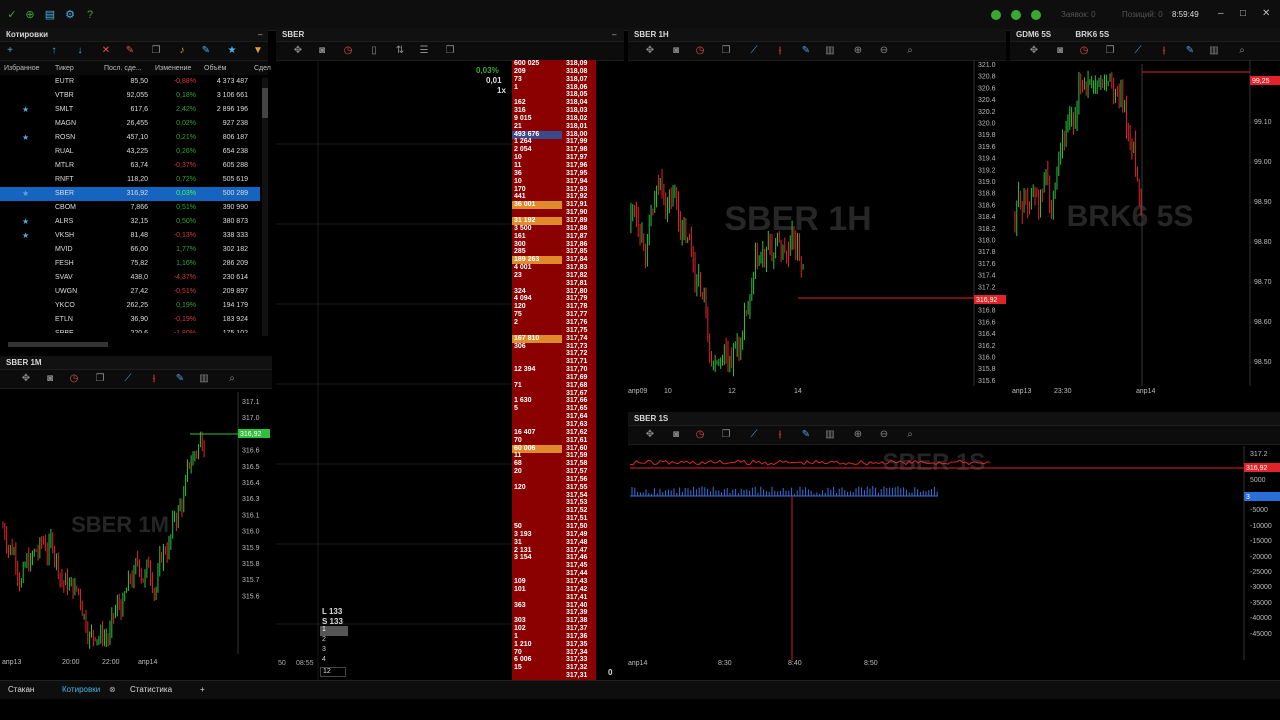 The height and width of the screenshot is (720, 1280). I want to click on orderbook-price: 318,07, so click(576, 80).